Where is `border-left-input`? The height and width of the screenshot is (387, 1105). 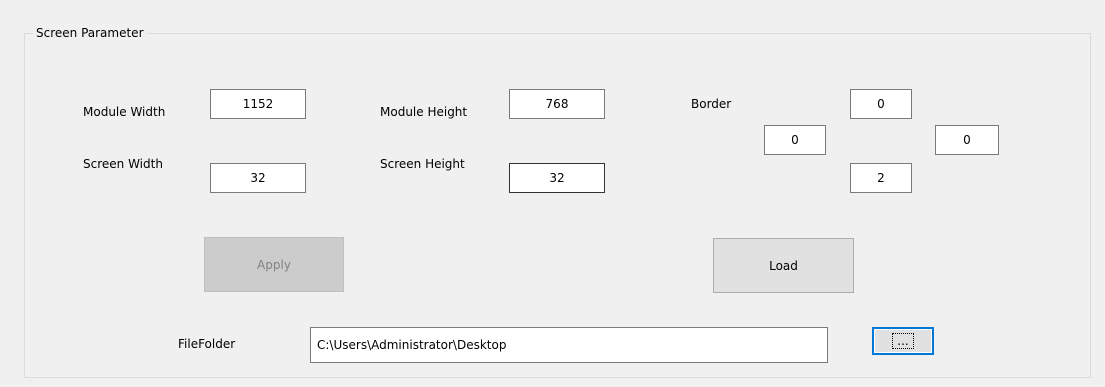 border-left-input is located at coordinates (795, 140).